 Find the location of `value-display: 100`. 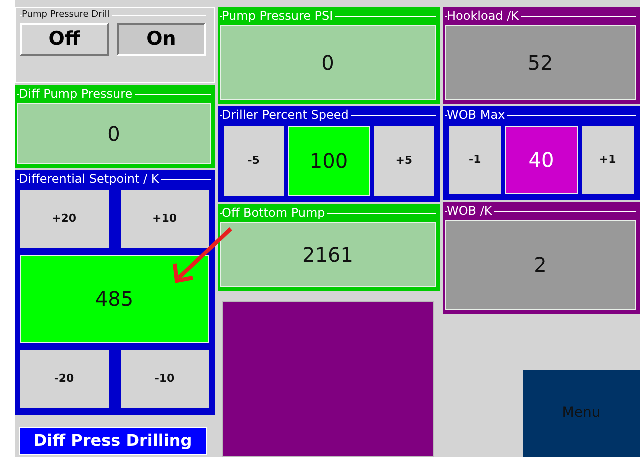

value-display: 100 is located at coordinates (329, 161).